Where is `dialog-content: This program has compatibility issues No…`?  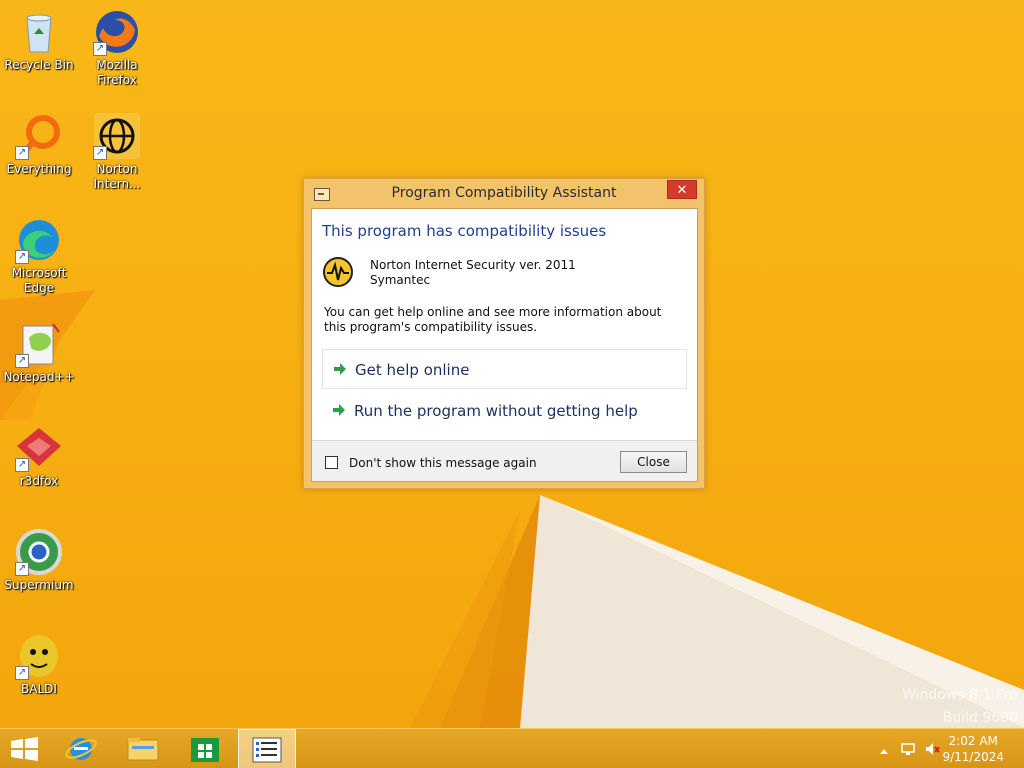 dialog-content: This program has compatibility issues No… is located at coordinates (504, 345).